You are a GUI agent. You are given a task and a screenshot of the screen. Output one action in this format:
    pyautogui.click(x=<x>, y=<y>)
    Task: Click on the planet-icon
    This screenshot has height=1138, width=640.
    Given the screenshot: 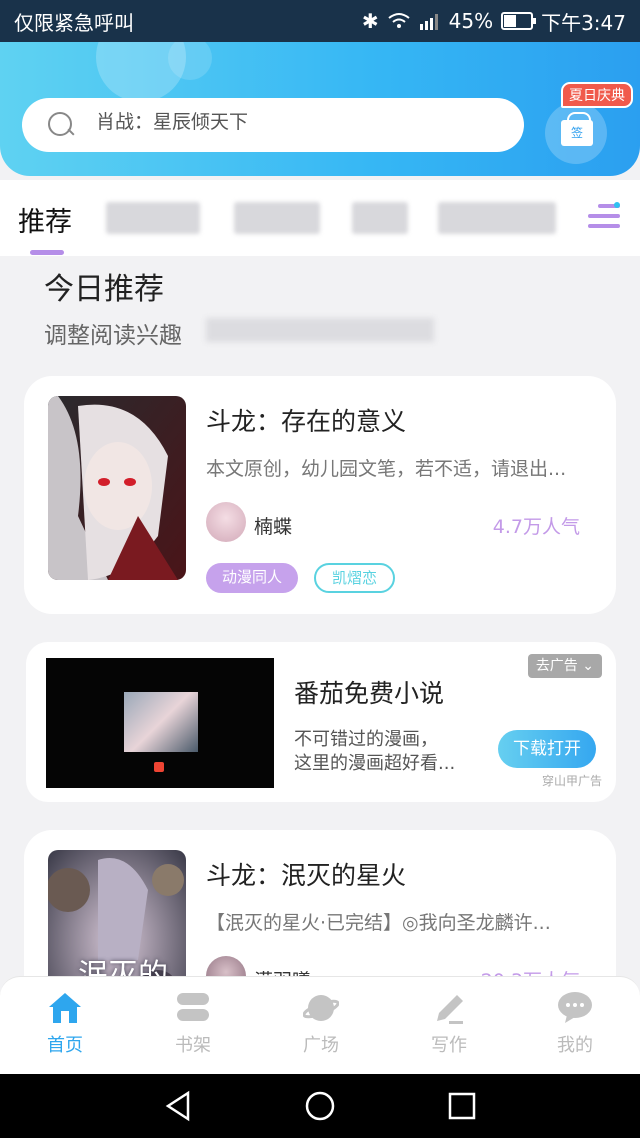 What is the action you would take?
    pyautogui.click(x=321, y=1008)
    